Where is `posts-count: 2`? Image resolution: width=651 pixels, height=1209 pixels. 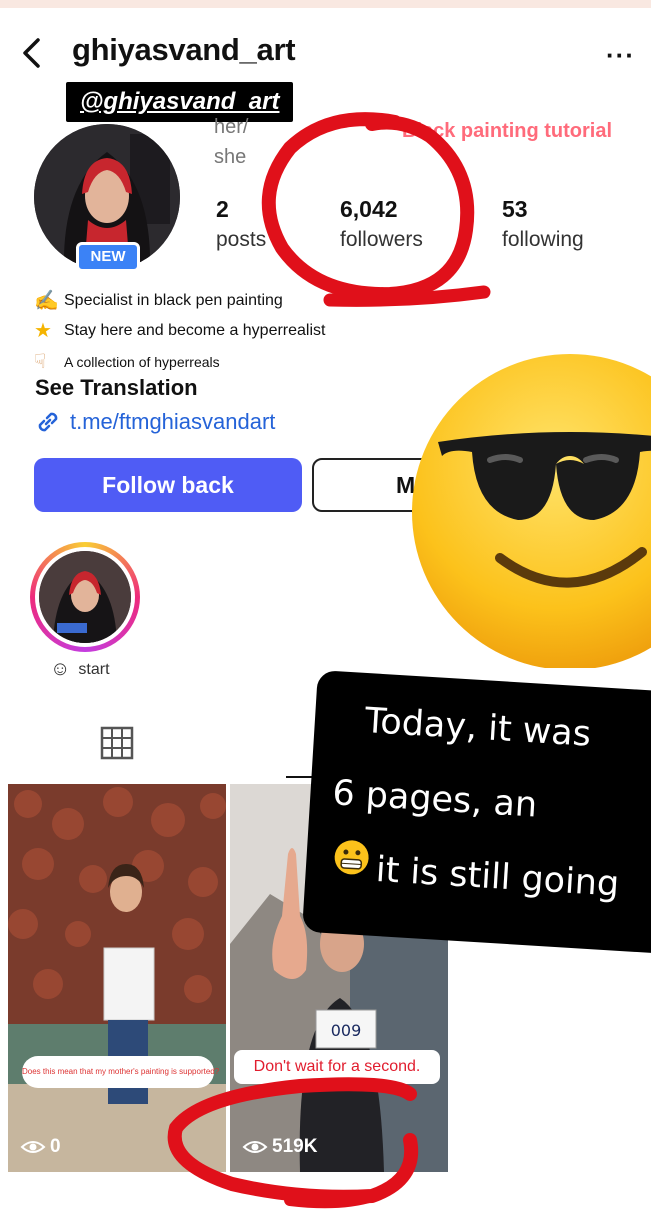
posts-count: 2 is located at coordinates (222, 209).